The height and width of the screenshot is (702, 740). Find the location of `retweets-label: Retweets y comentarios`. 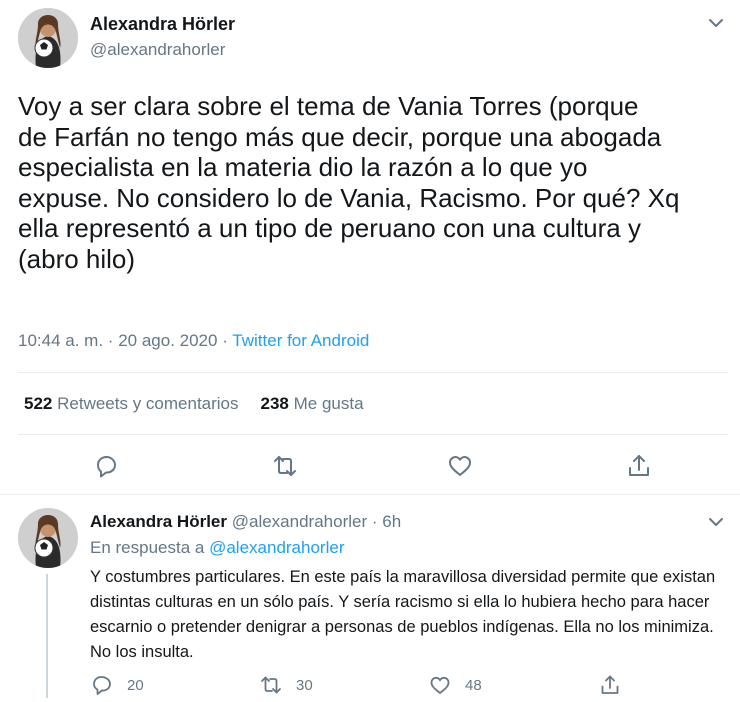

retweets-label: Retweets y comentarios is located at coordinates (148, 403).